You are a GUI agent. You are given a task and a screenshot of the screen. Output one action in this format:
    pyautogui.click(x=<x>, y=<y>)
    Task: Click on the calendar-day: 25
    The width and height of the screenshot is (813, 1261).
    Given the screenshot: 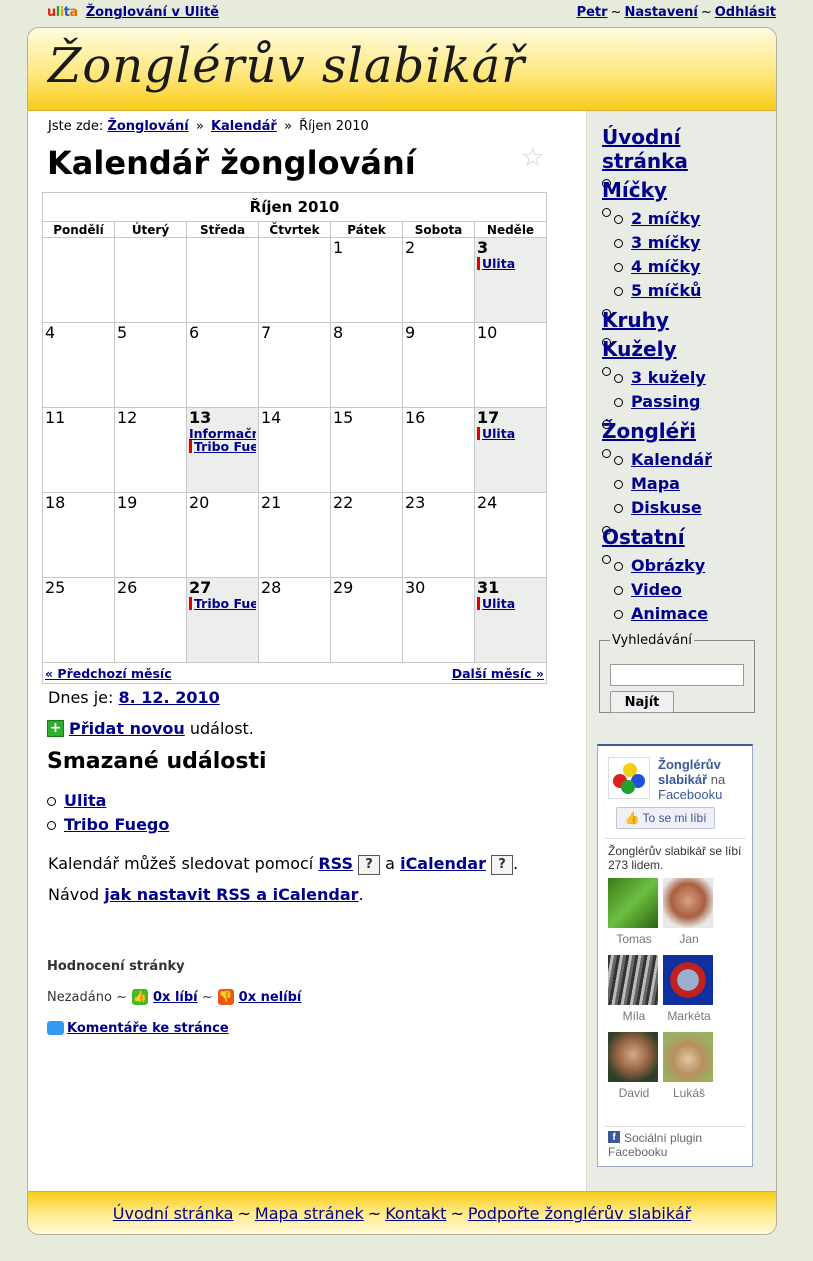 What is the action you would take?
    pyautogui.click(x=78, y=620)
    